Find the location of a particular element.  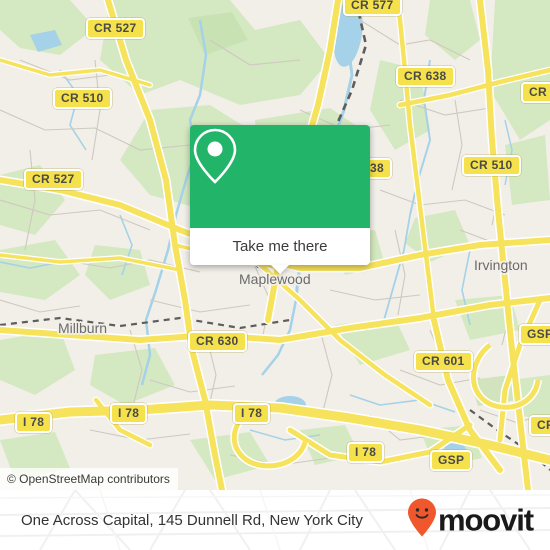

moovit-smiley-pin-icon is located at coordinates (422, 520).